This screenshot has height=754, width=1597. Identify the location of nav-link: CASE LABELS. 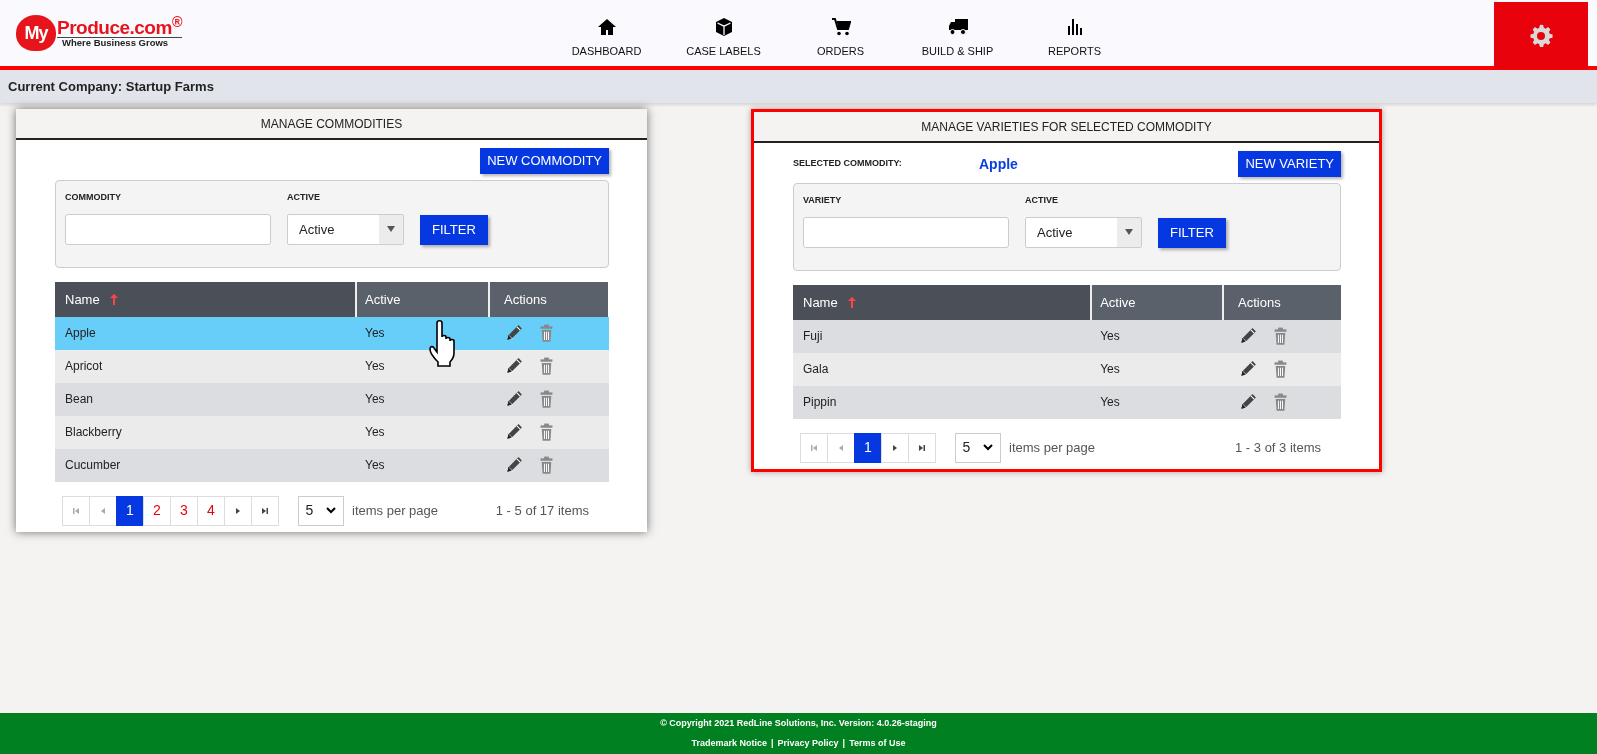
(723, 33).